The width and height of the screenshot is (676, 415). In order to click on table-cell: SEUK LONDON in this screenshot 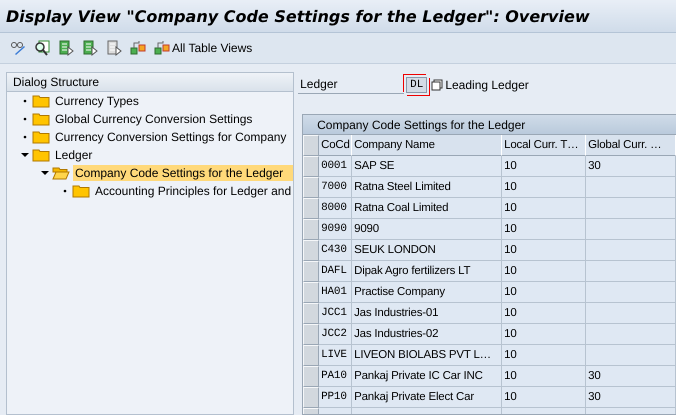, I will do `click(427, 250)`.